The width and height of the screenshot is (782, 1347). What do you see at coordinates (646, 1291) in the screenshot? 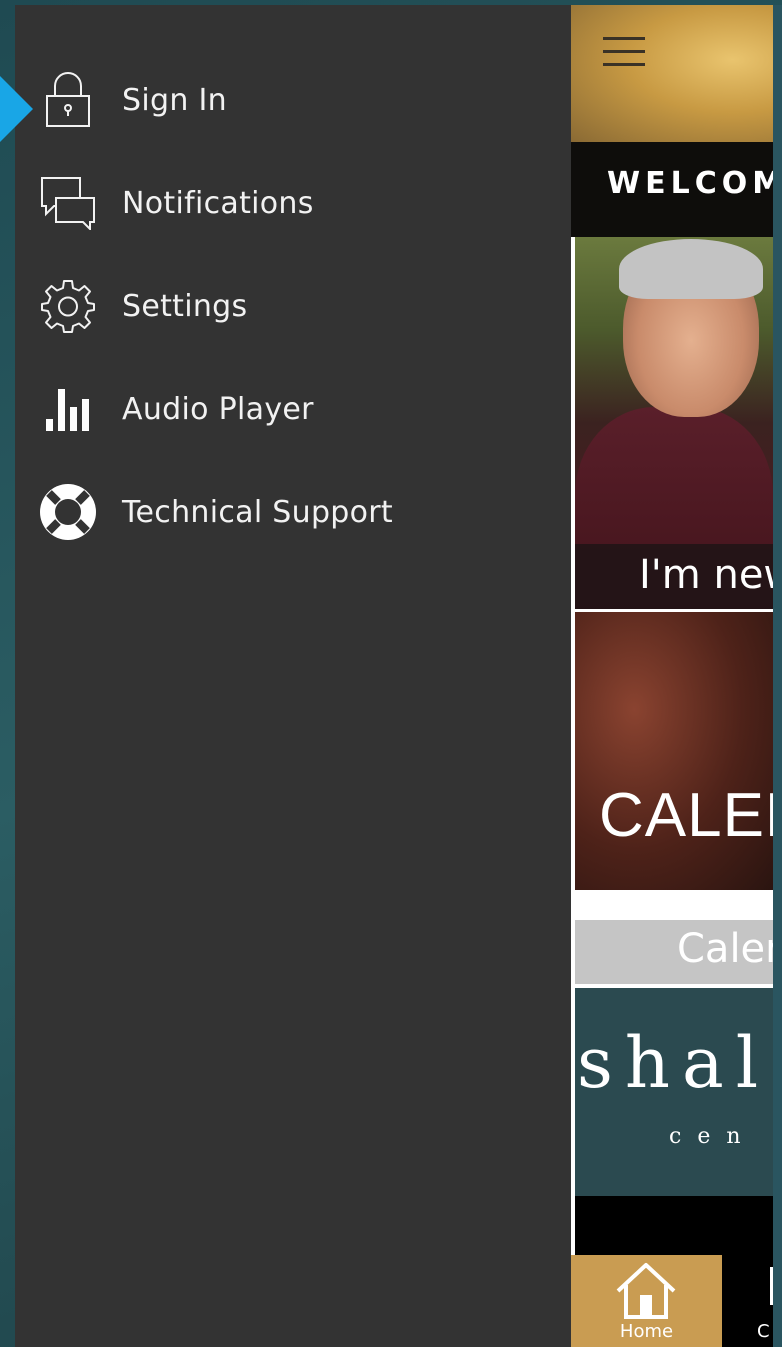
I see `home-icon` at bounding box center [646, 1291].